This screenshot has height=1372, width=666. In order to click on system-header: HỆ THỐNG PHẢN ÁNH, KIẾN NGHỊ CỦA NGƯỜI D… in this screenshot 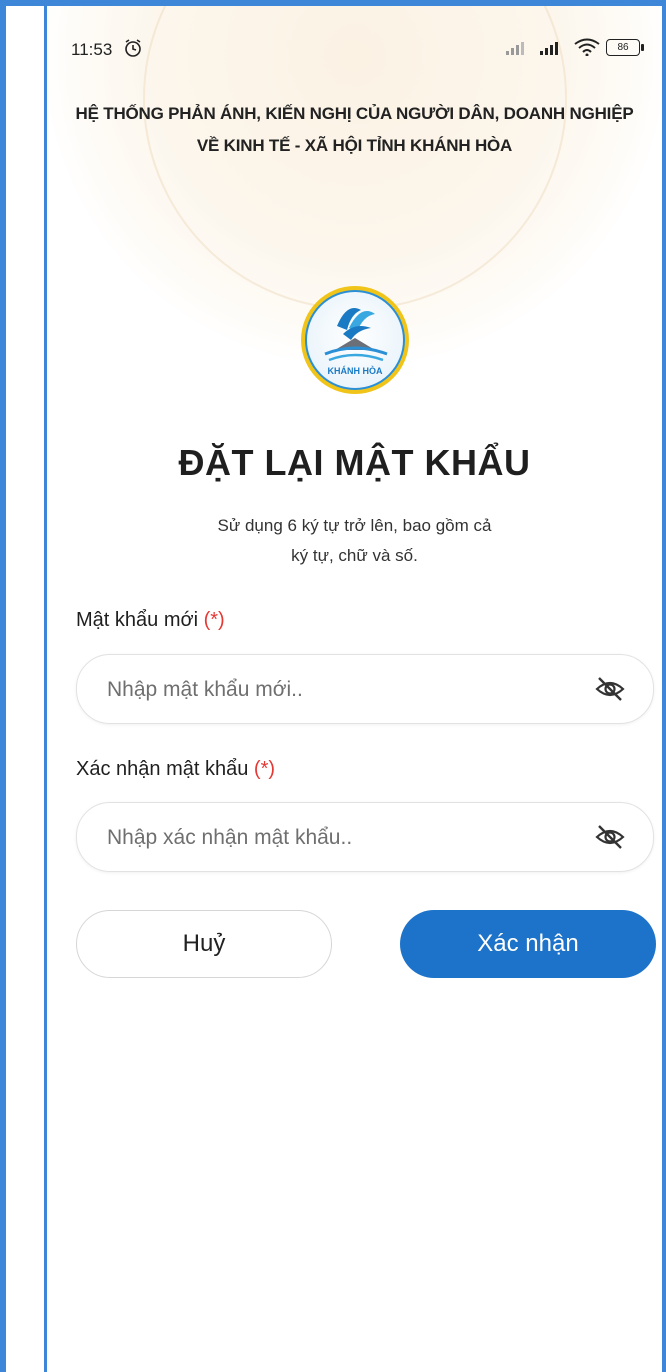, I will do `click(354, 130)`.